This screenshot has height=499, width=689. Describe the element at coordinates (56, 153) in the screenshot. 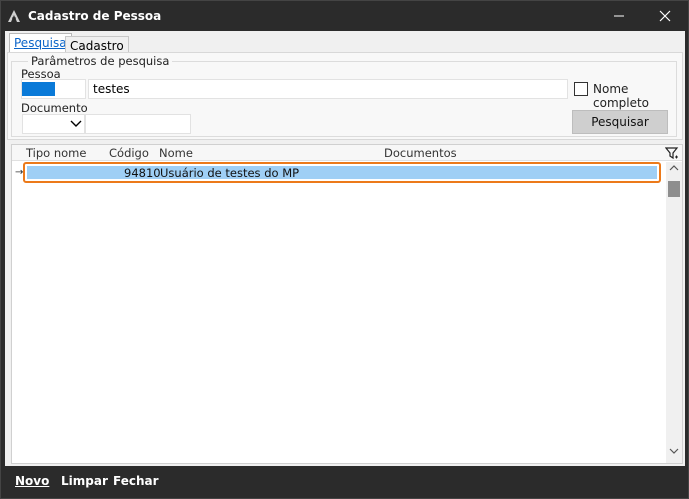

I see `column-header-tipo-nome: Tipo nome` at that location.